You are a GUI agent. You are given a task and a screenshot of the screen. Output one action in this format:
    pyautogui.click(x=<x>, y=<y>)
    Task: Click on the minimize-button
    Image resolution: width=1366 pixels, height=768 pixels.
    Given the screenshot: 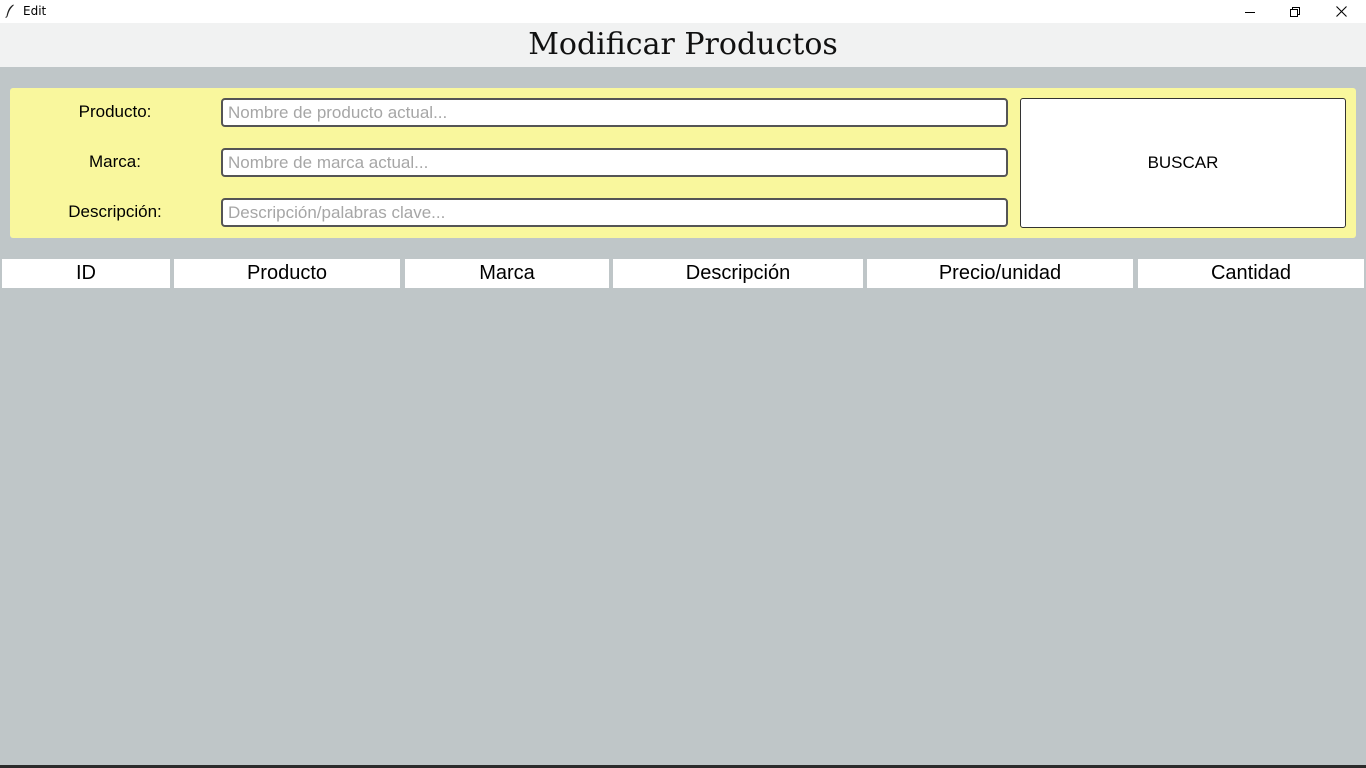 What is the action you would take?
    pyautogui.click(x=1250, y=11)
    